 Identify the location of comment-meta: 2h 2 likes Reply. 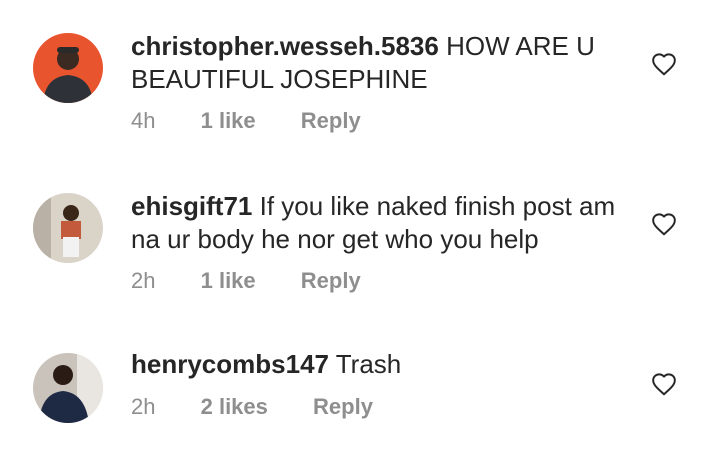
(252, 407).